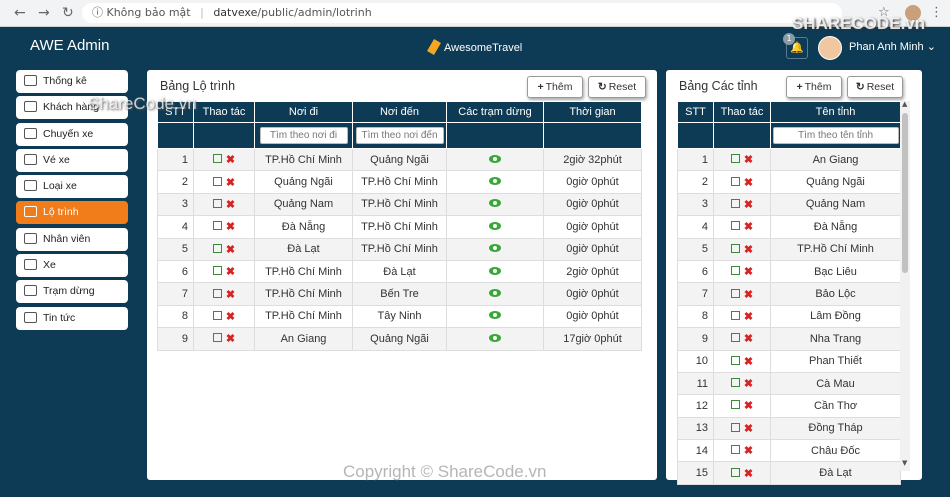  I want to click on scroll-up-icon: ▲, so click(904, 104).